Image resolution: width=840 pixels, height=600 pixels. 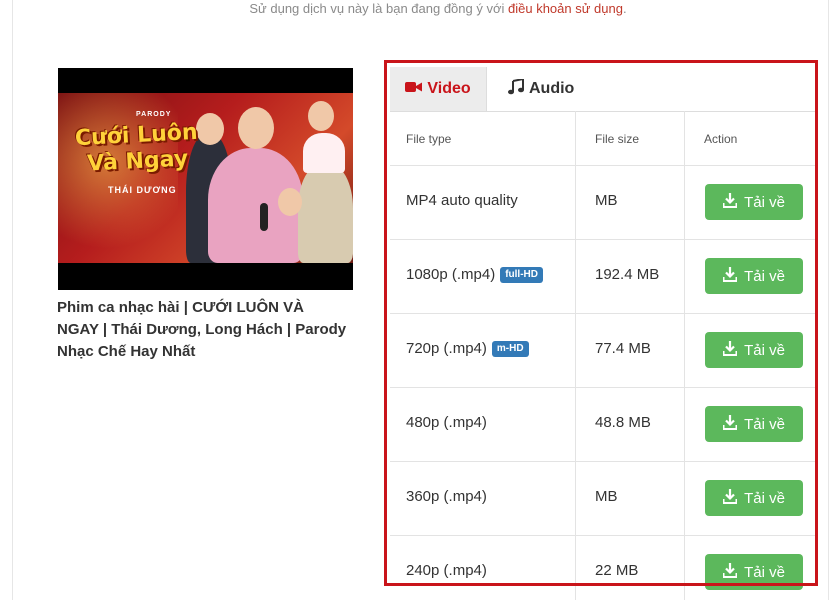 What do you see at coordinates (321, 116) in the screenshot?
I see `thumbnail-face-right` at bounding box center [321, 116].